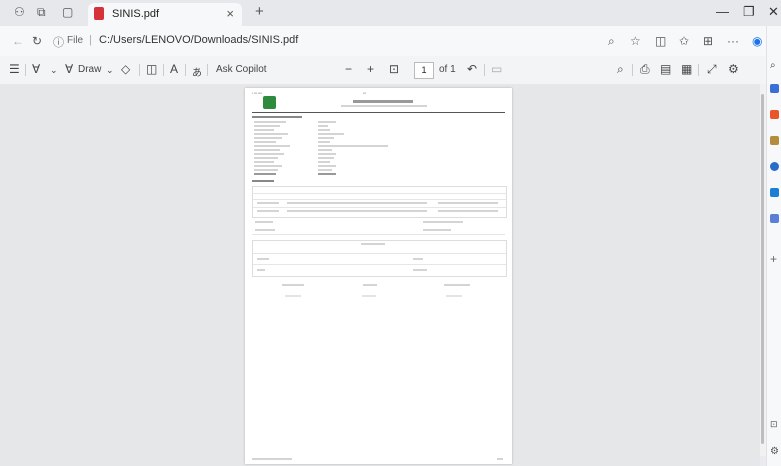 The height and width of the screenshot is (466, 781). I want to click on collections-icon: ⊞, so click(708, 41).